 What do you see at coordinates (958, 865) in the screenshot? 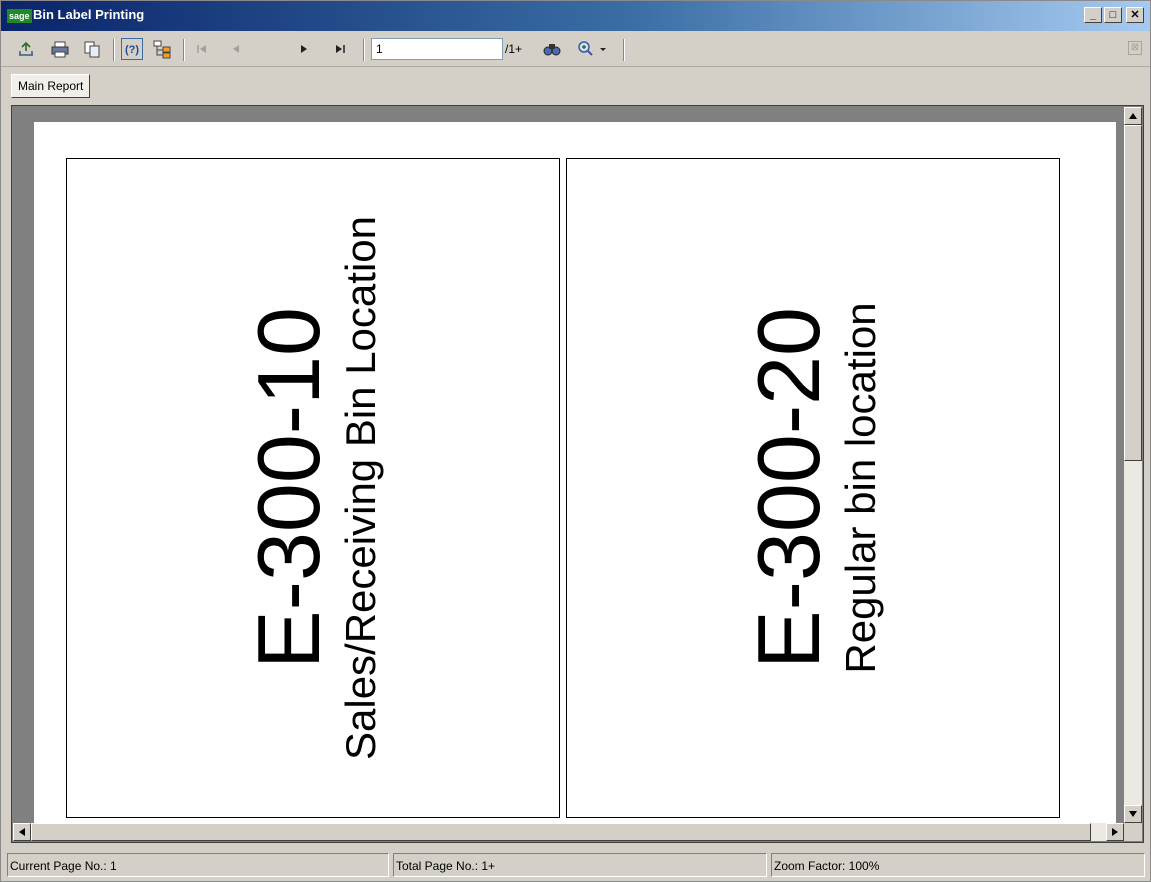
I see `status-zoom-factor: Zoom Factor: 100%` at bounding box center [958, 865].